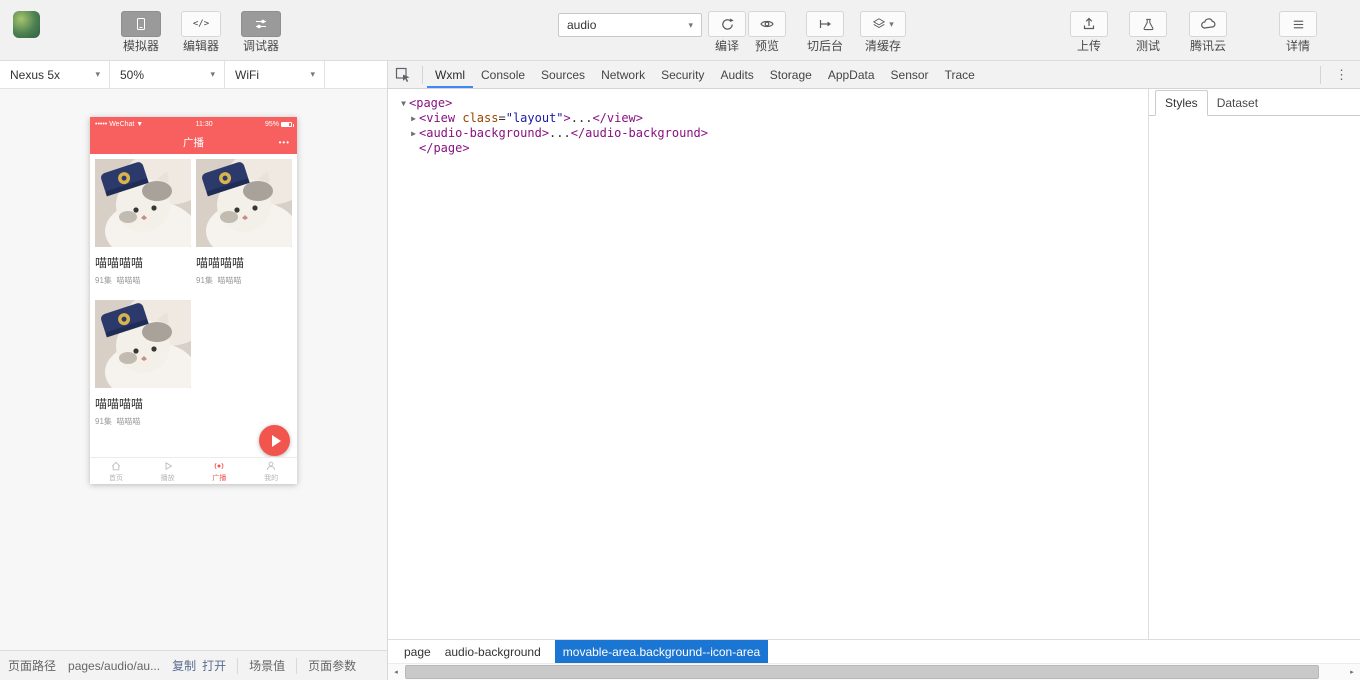 The image size is (1360, 680). I want to click on switch-background-button: 切后台, so click(825, 32).